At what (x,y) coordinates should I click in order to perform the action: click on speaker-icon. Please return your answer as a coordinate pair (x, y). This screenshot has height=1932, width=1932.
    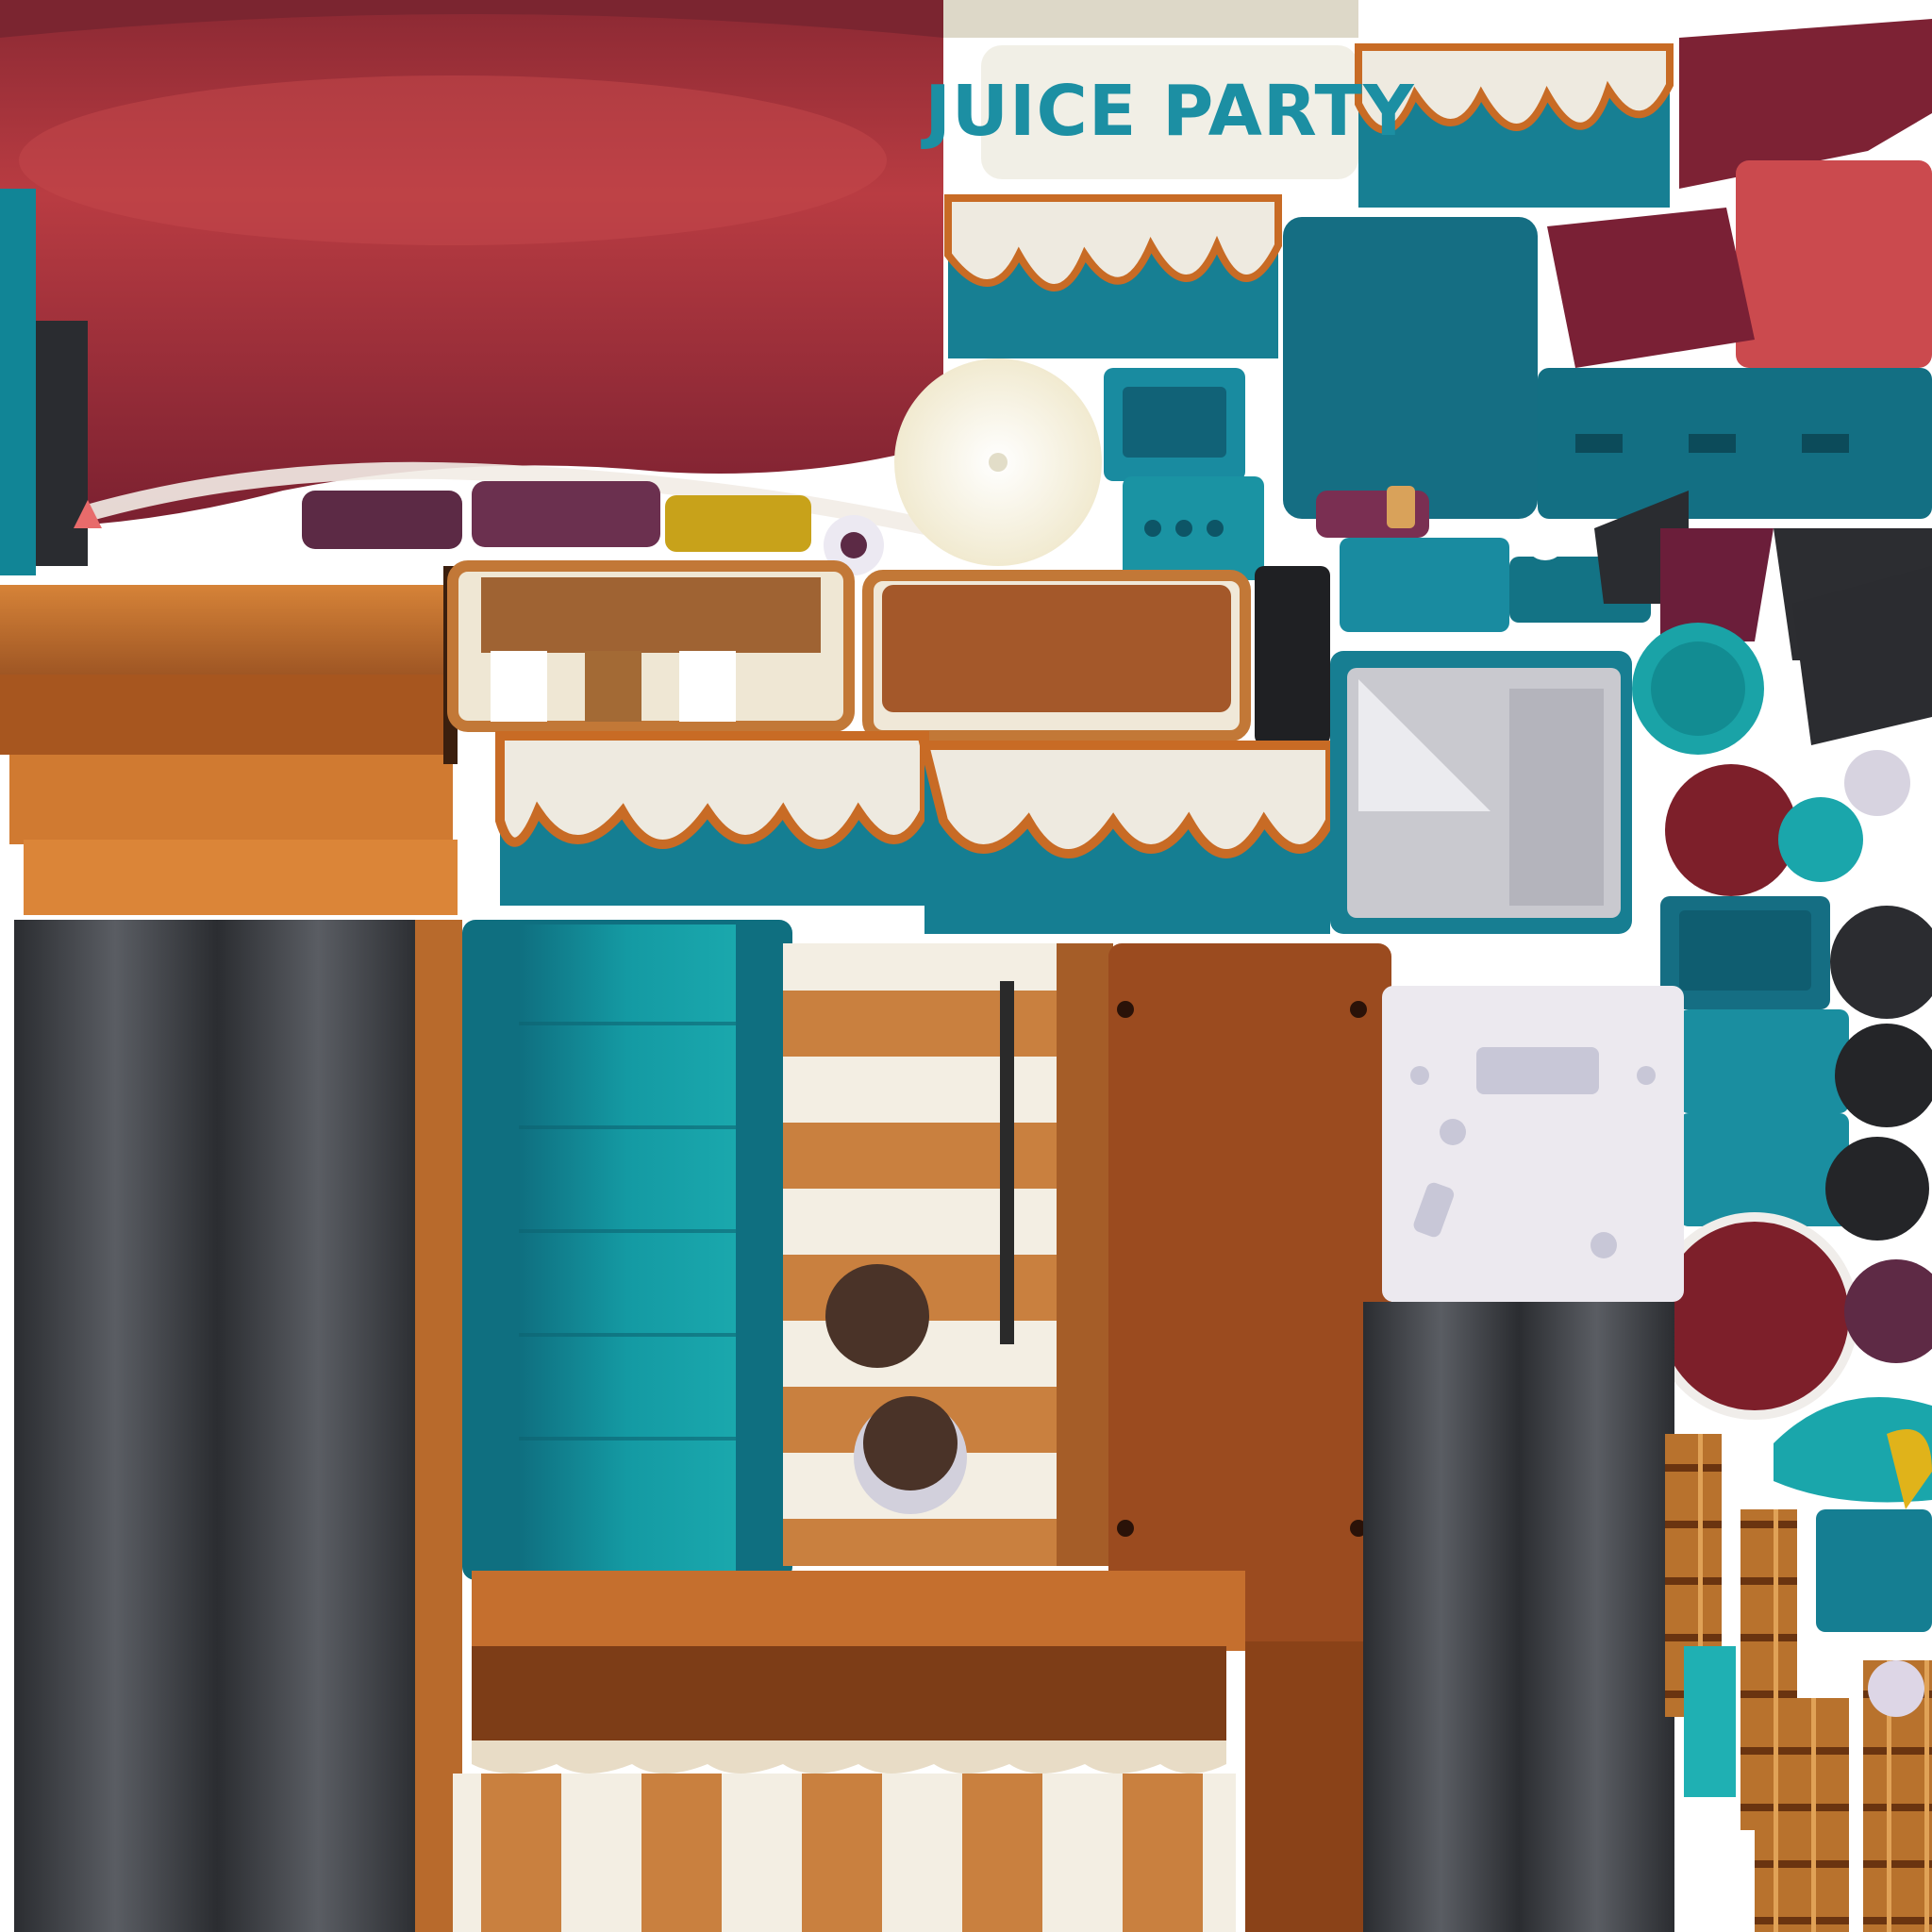
    Looking at the image, I should click on (1007, 1162).